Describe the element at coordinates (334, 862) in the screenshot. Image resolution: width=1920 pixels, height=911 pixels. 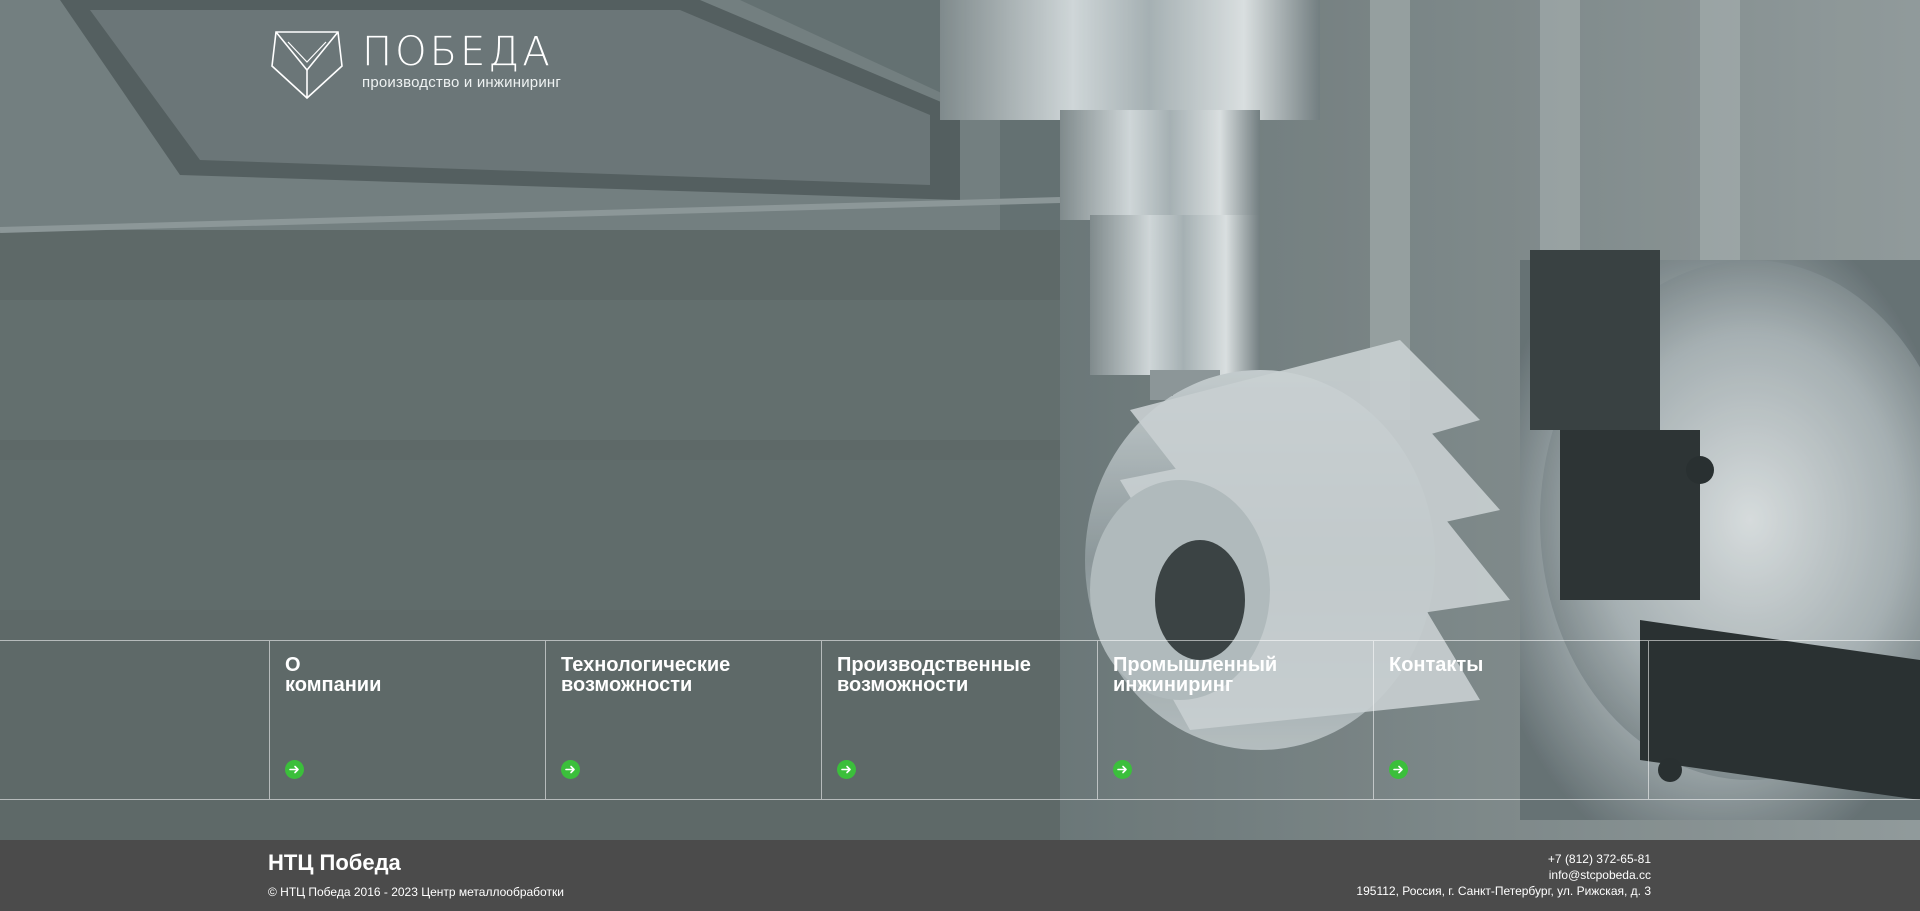
I see `footer-company-name: НТЦ Победа` at that location.